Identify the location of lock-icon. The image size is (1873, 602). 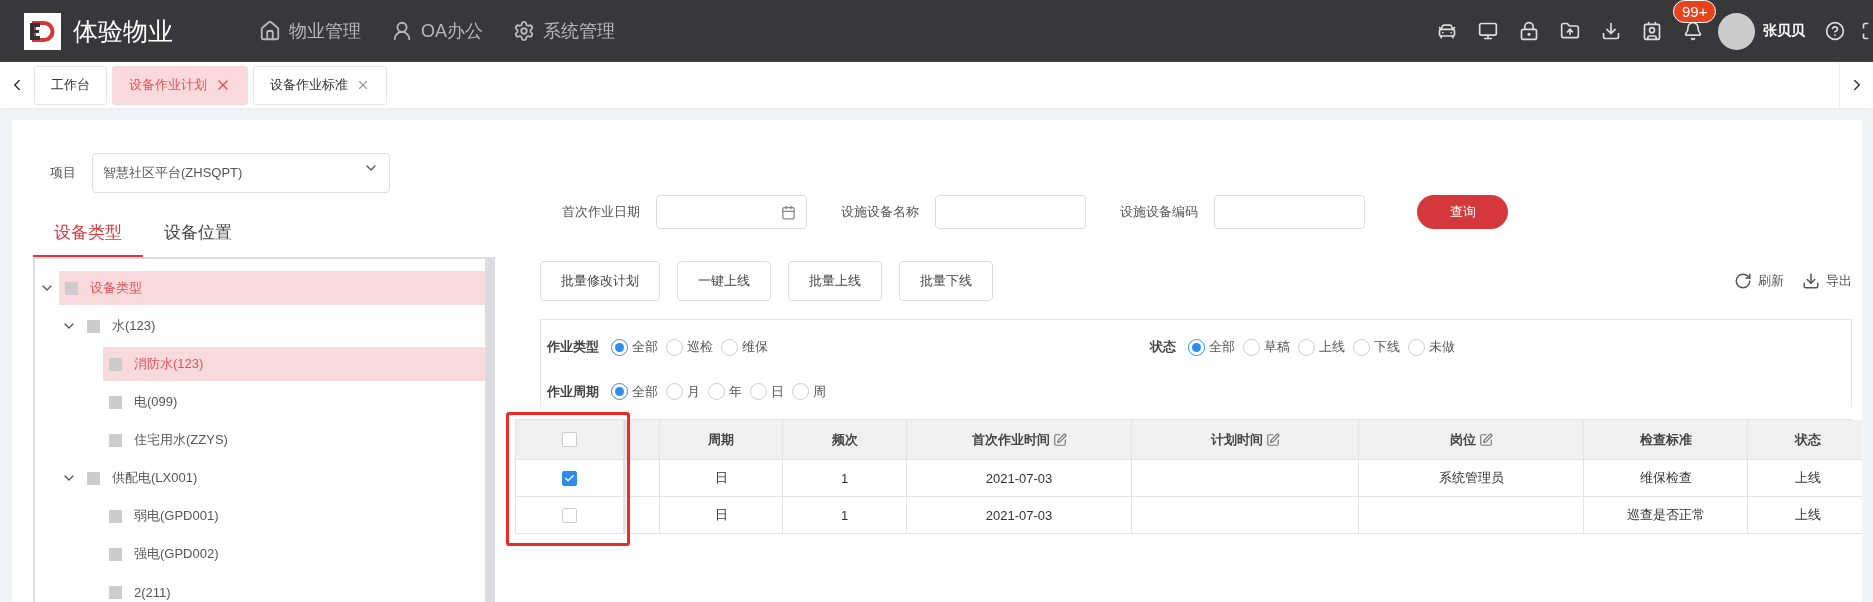
(1529, 31).